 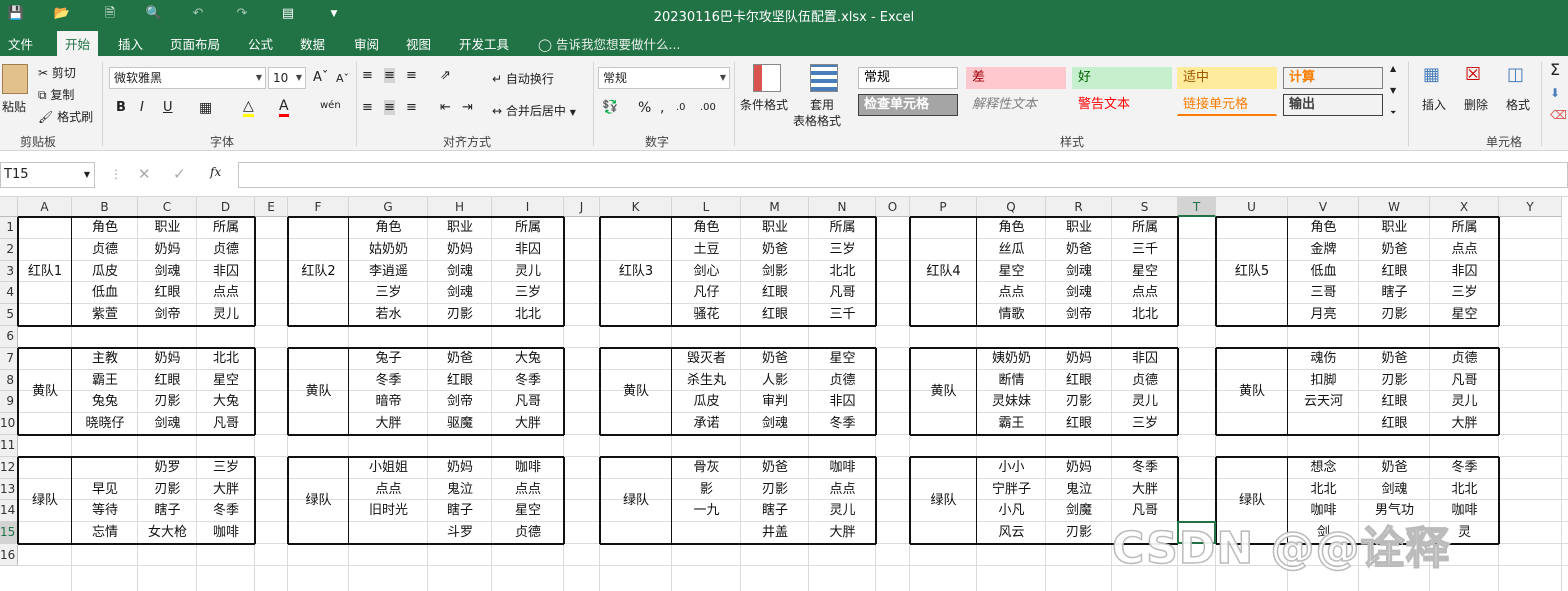 I want to click on table-cell: 剑心, so click(x=706, y=272).